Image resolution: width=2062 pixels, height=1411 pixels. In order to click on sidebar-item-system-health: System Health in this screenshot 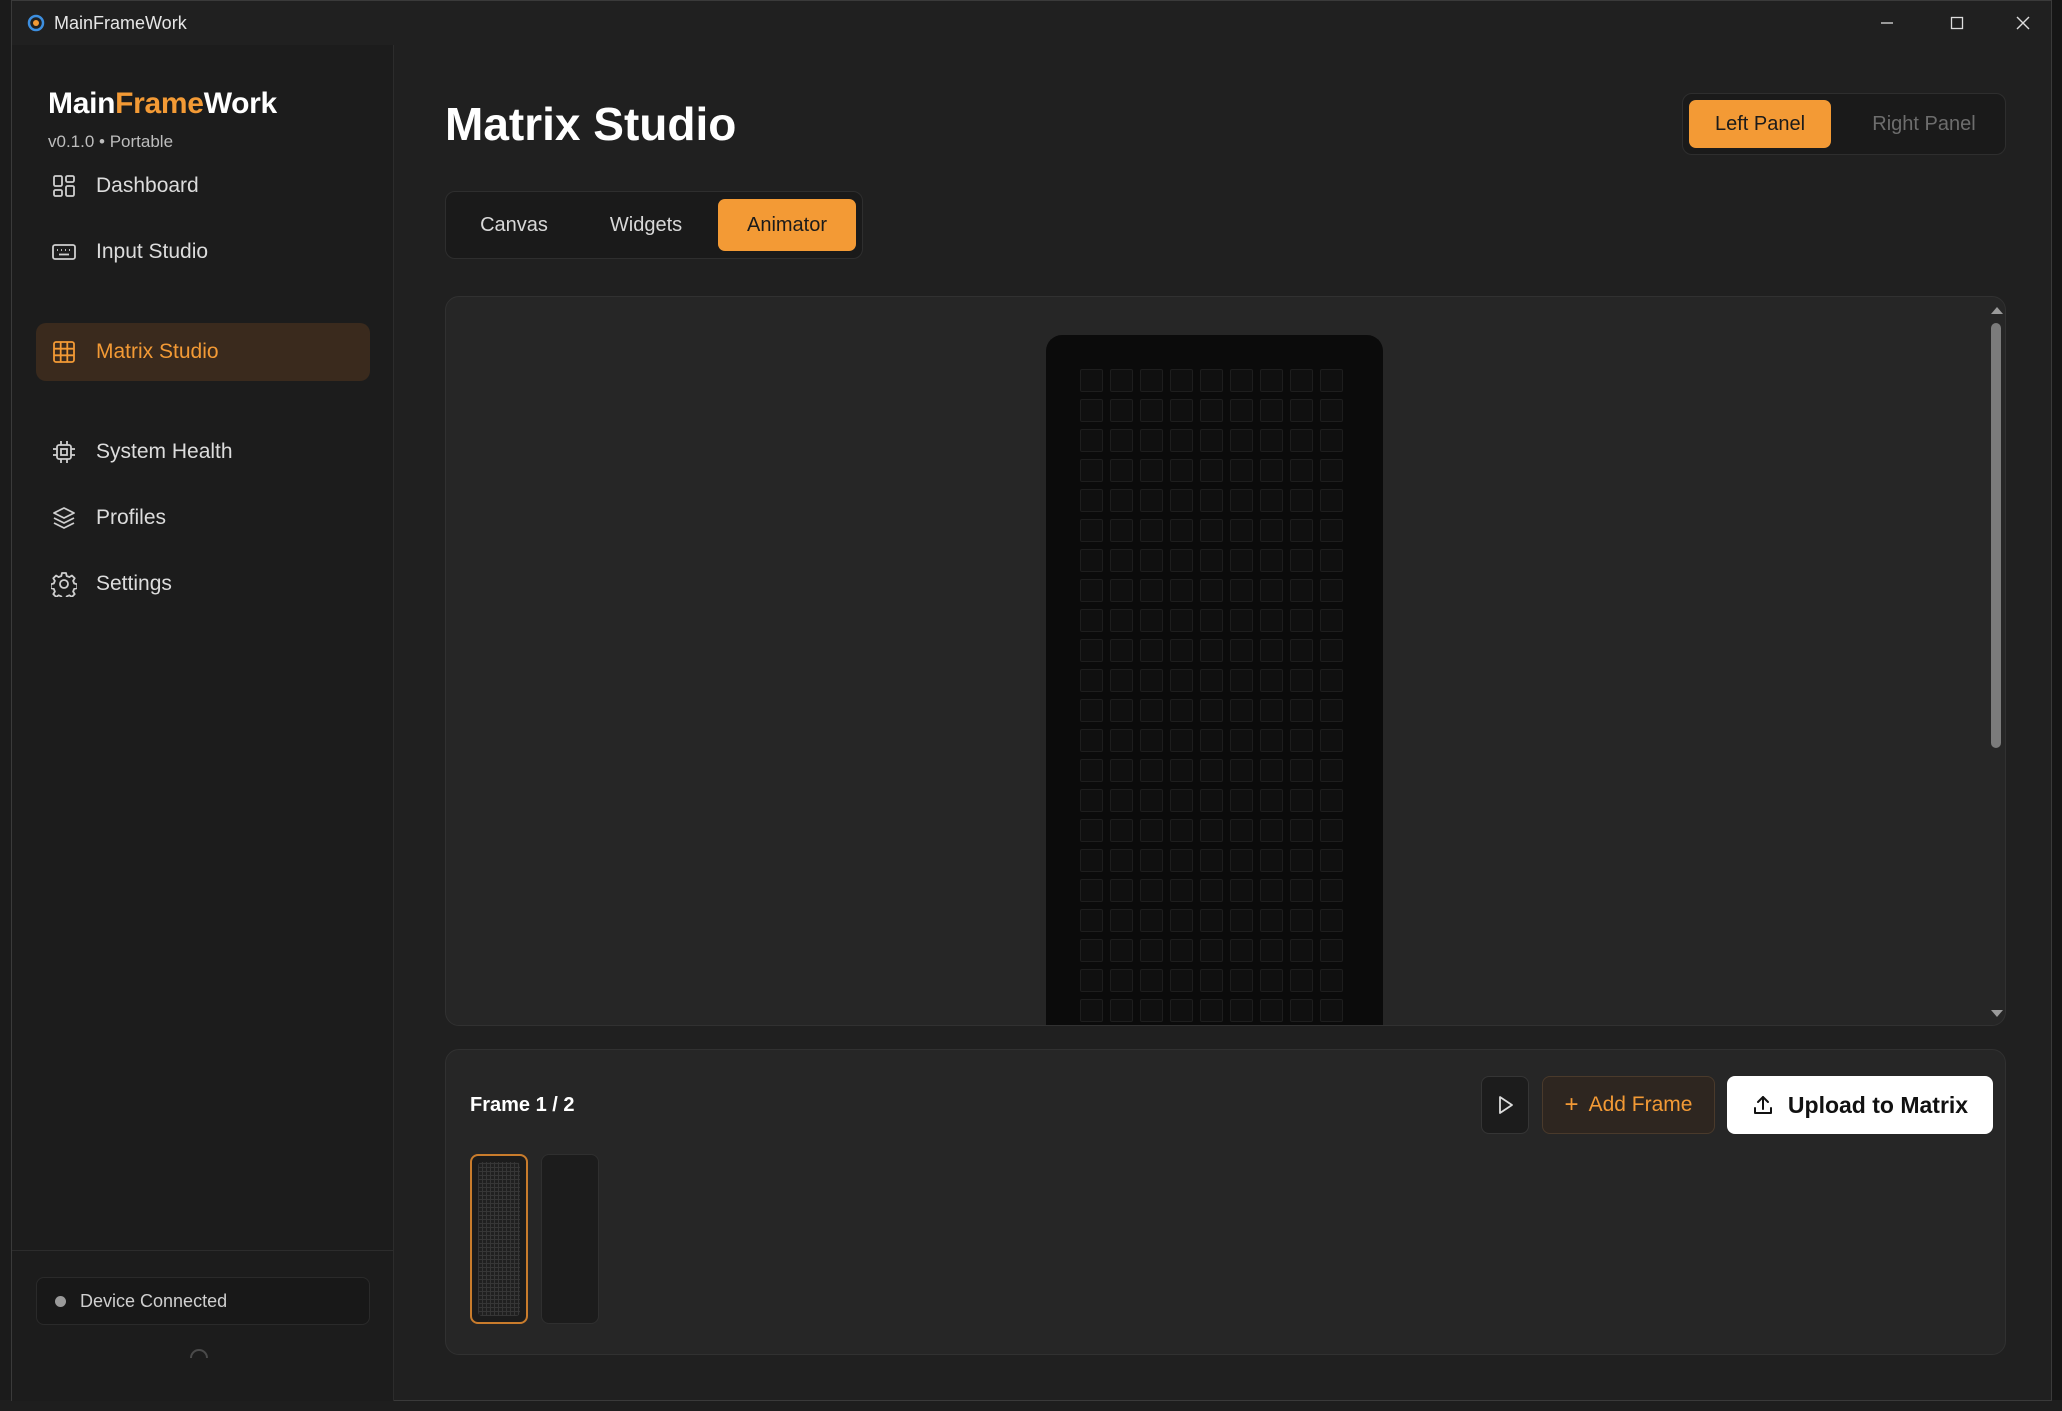, I will do `click(203, 452)`.